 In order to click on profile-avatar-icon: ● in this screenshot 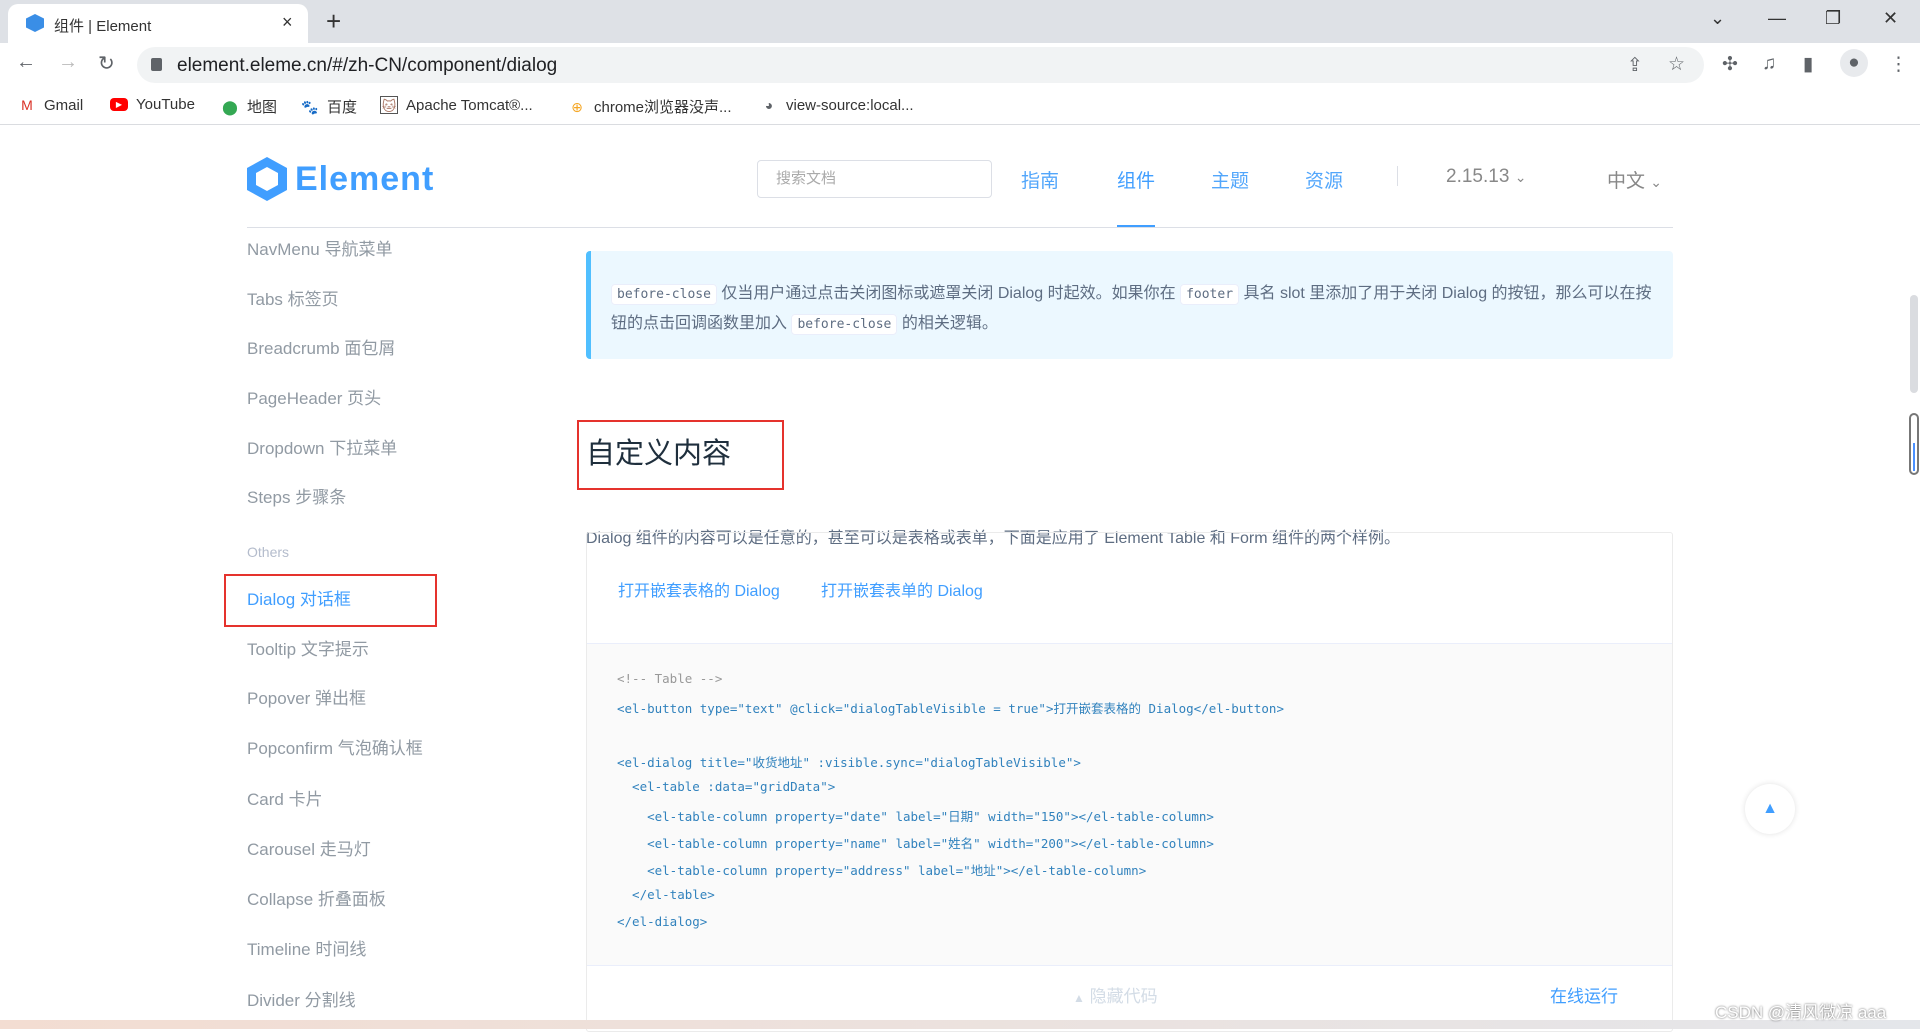, I will do `click(1854, 63)`.